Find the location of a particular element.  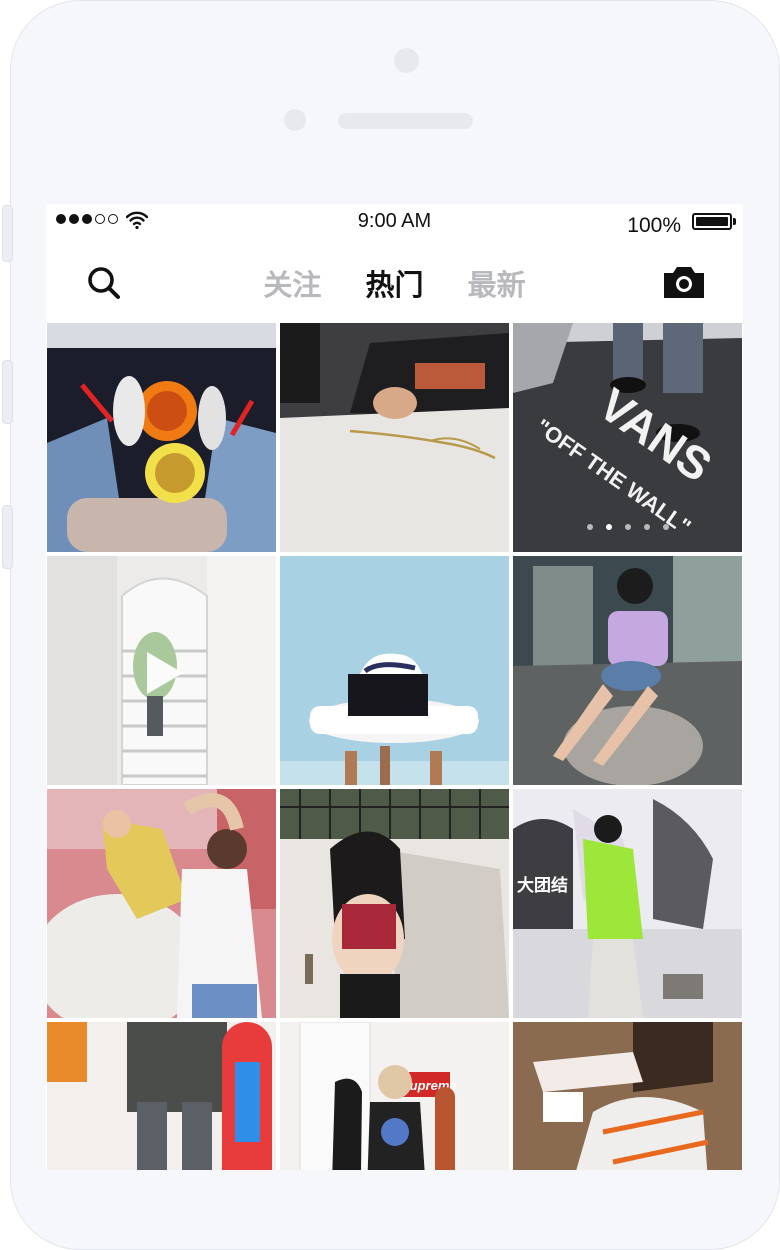

status-bar: 9:00 AM 100% is located at coordinates (394, 224).